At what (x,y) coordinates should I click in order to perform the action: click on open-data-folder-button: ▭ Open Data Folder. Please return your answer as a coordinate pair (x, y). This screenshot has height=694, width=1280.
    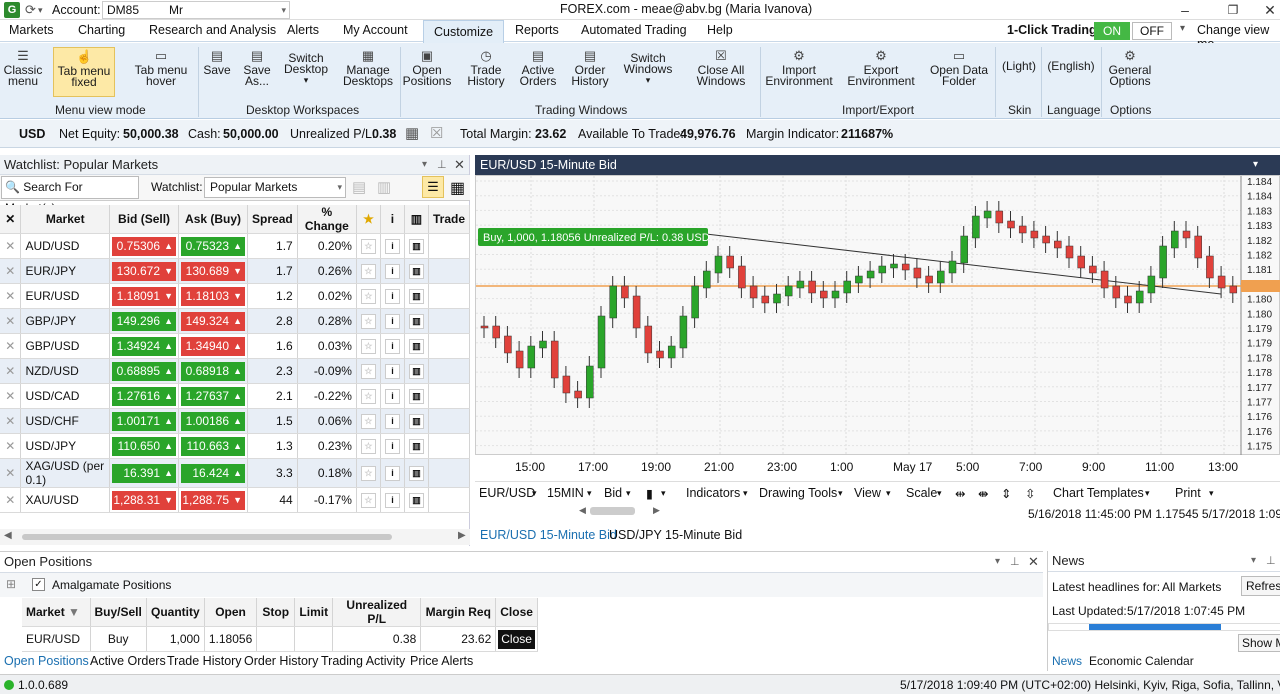
    Looking at the image, I should click on (959, 68).